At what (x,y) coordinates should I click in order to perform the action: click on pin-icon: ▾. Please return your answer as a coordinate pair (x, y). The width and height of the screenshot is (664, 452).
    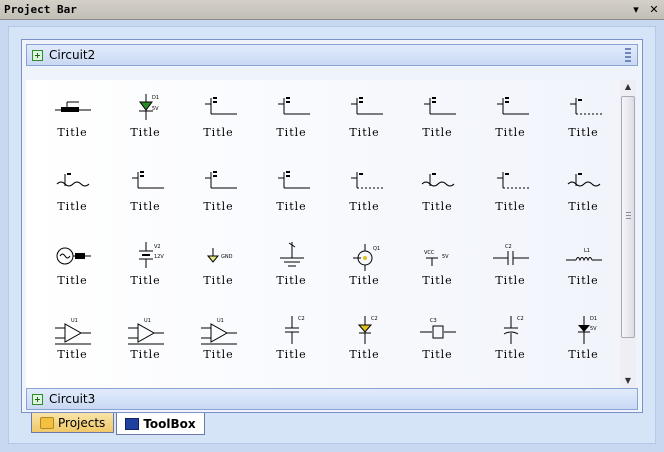
    Looking at the image, I should click on (636, 10).